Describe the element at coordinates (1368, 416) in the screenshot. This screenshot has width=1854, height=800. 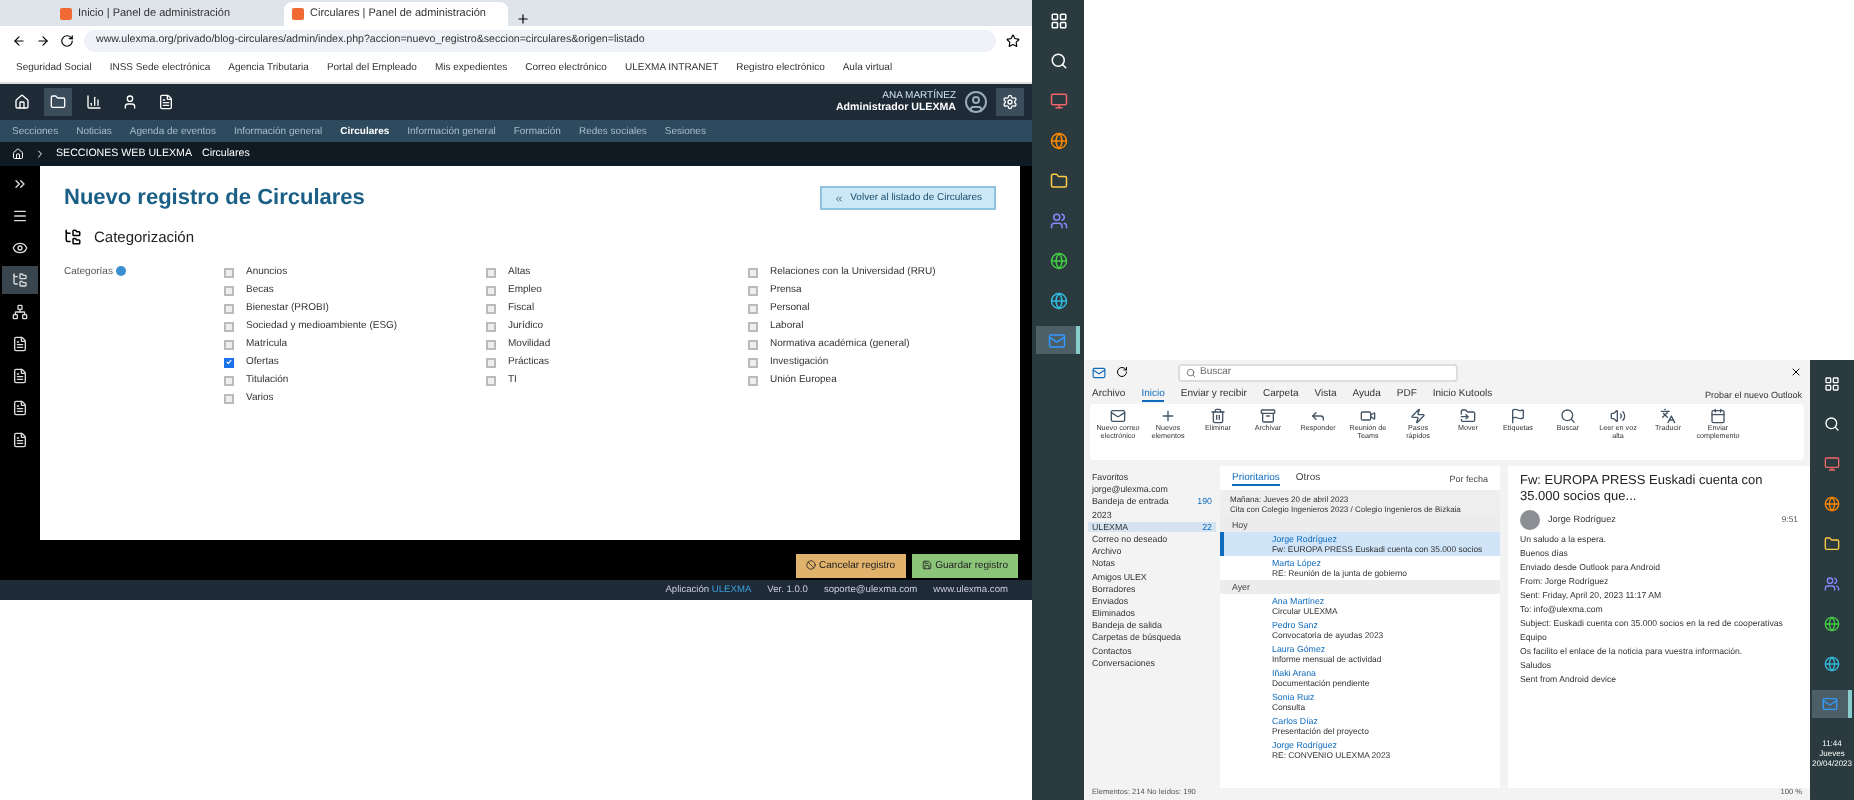
I see `video-icon` at that location.